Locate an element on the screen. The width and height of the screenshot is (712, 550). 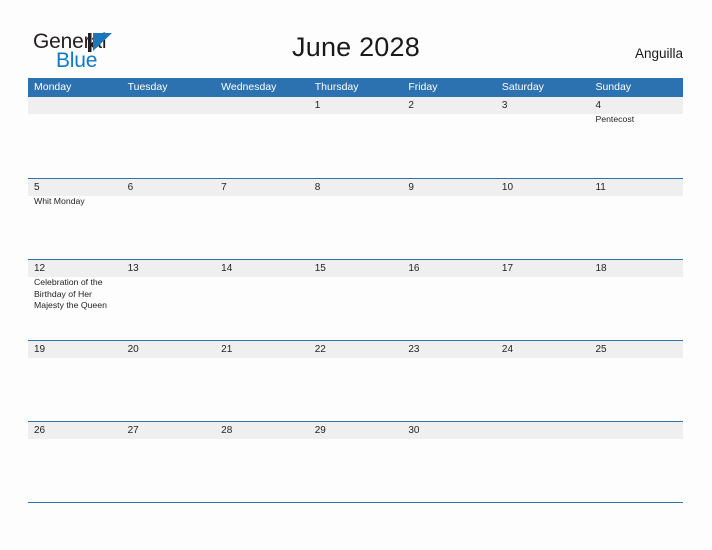
day-cell: 26 is located at coordinates (75, 462).